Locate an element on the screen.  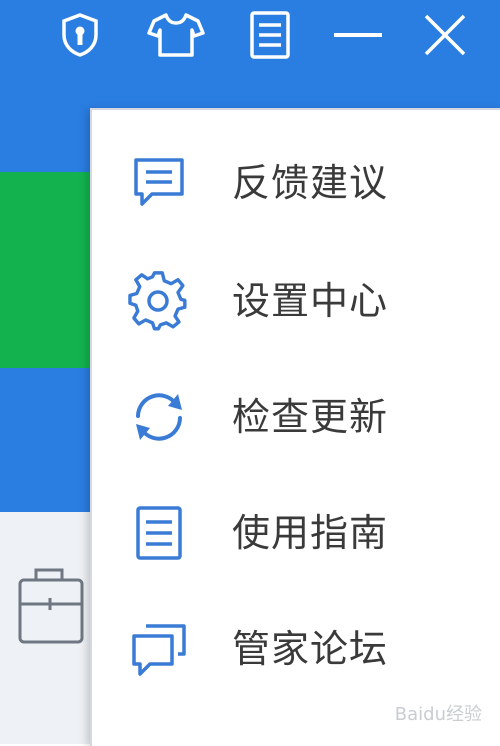
menu-item-feedback: 反馈建议 is located at coordinates (296, 176).